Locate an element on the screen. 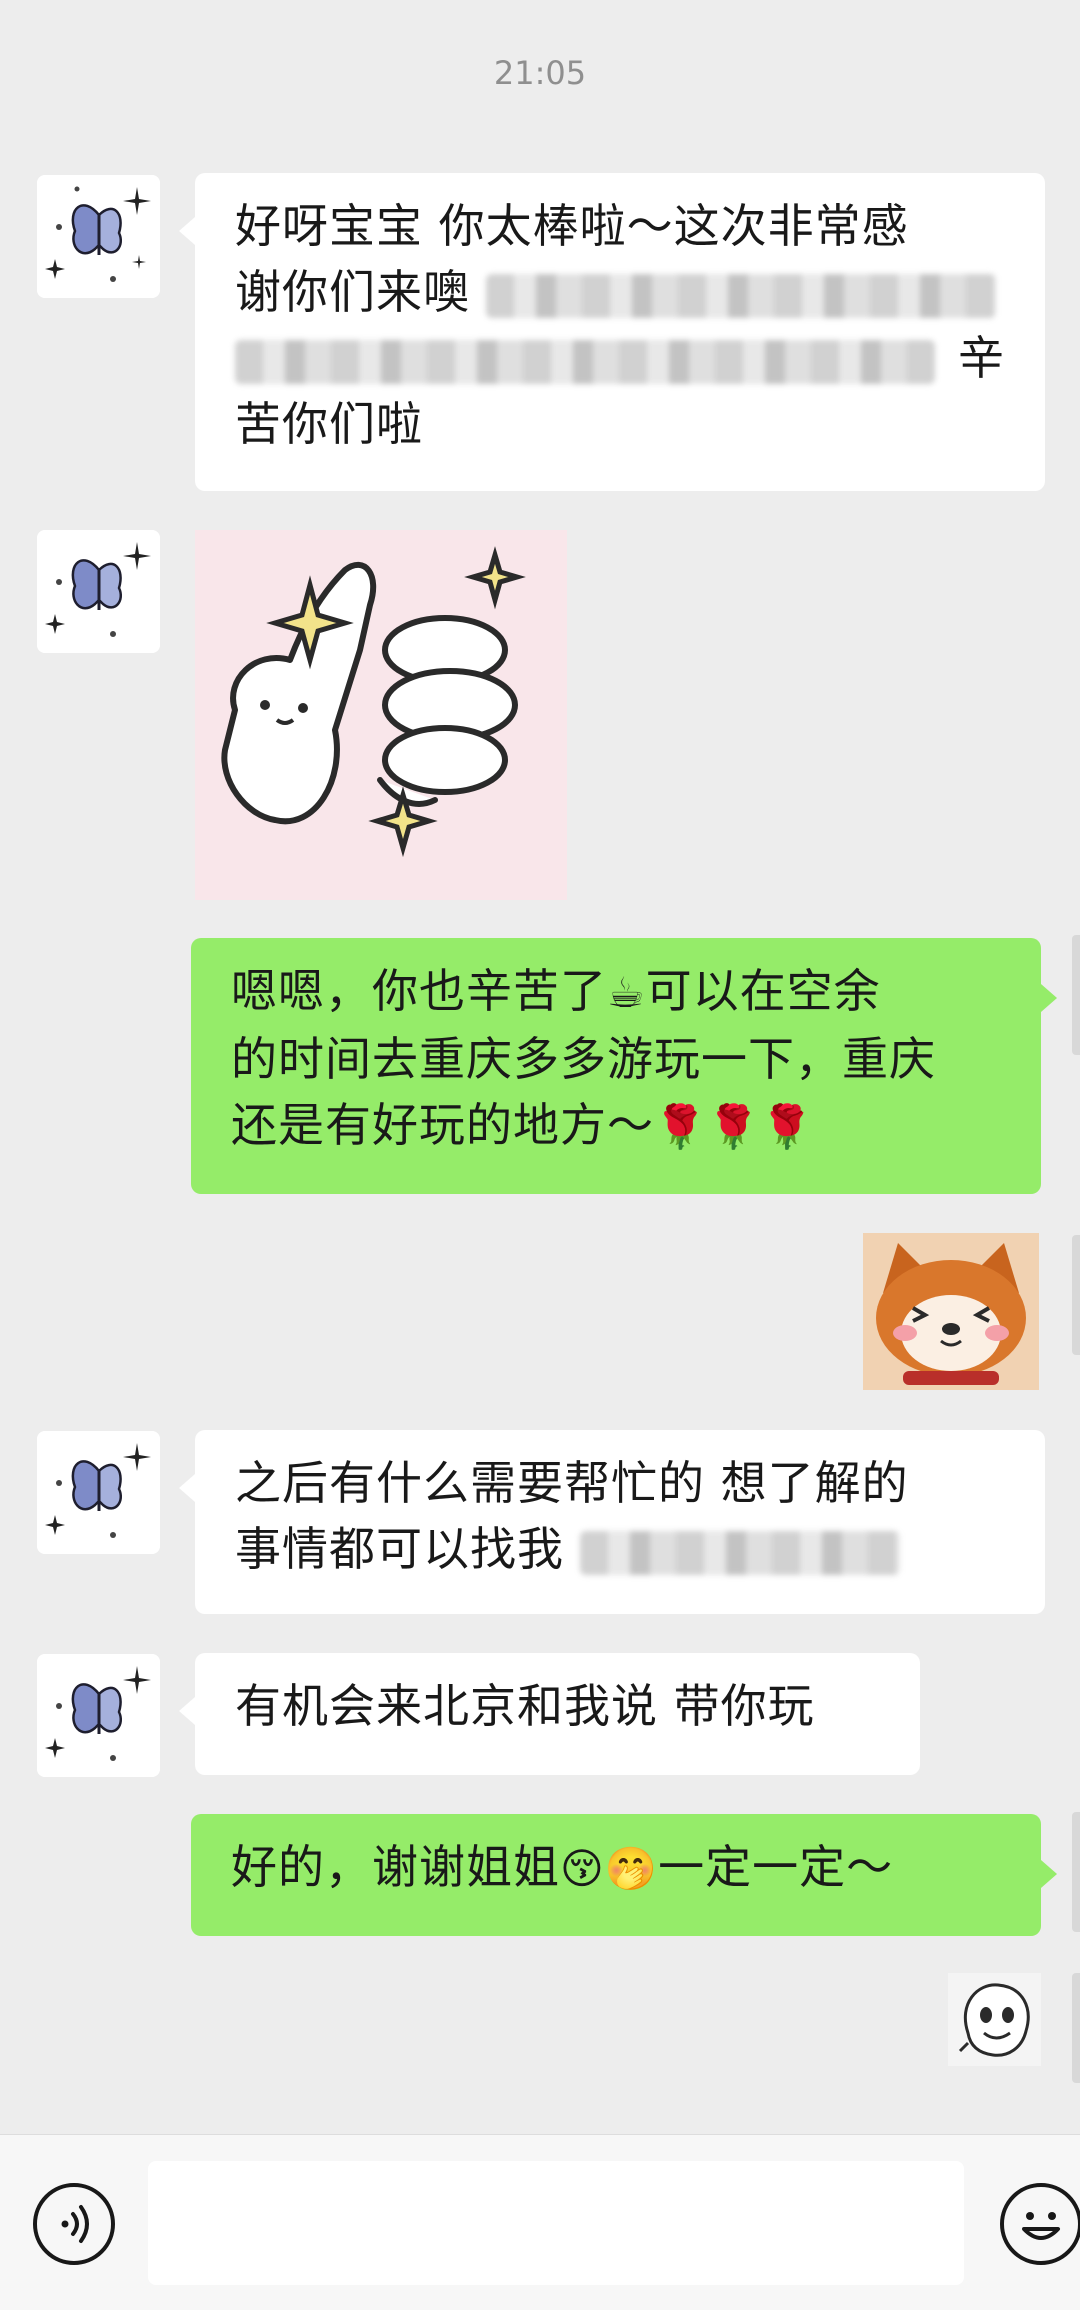 This screenshot has height=2310, width=1080. input-bar is located at coordinates (540, 2222).